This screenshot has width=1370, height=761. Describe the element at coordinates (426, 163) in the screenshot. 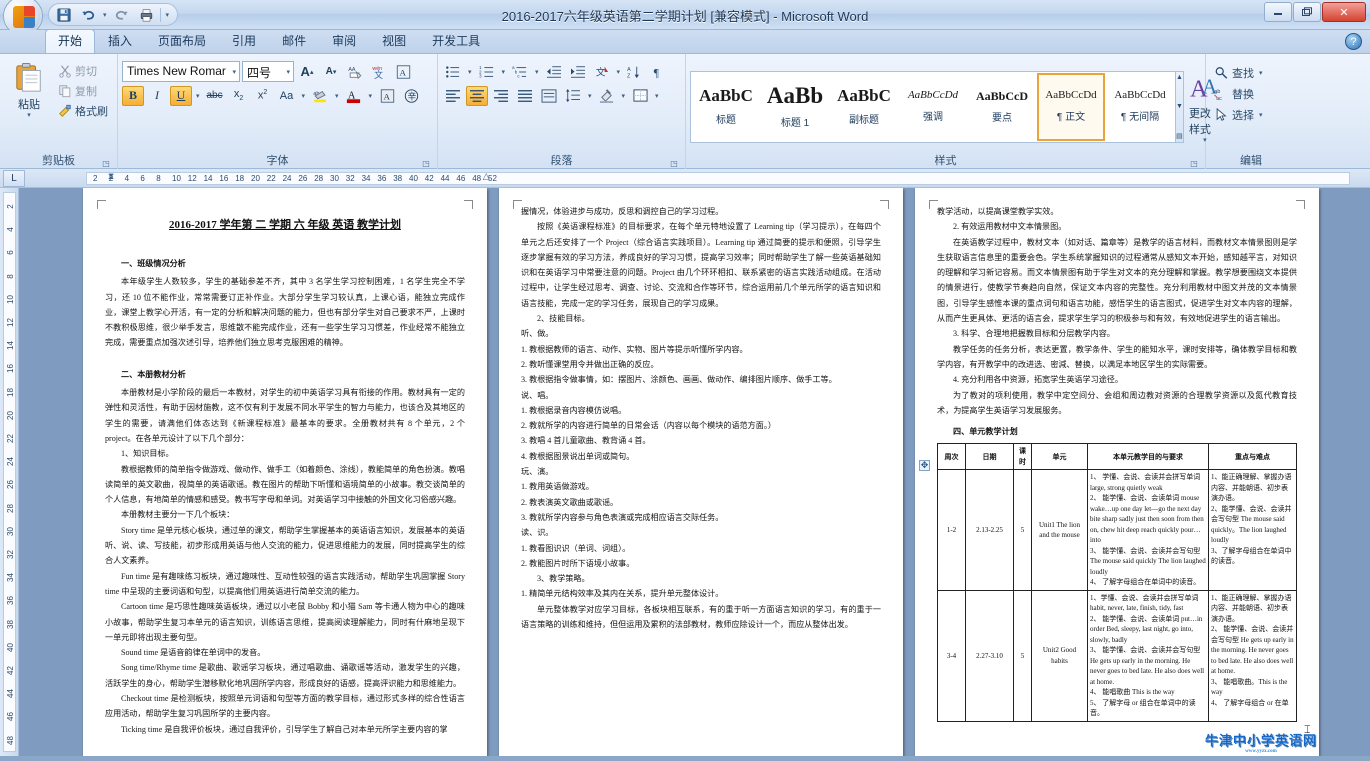

I see `font-dialog-launcher: ◳` at that location.